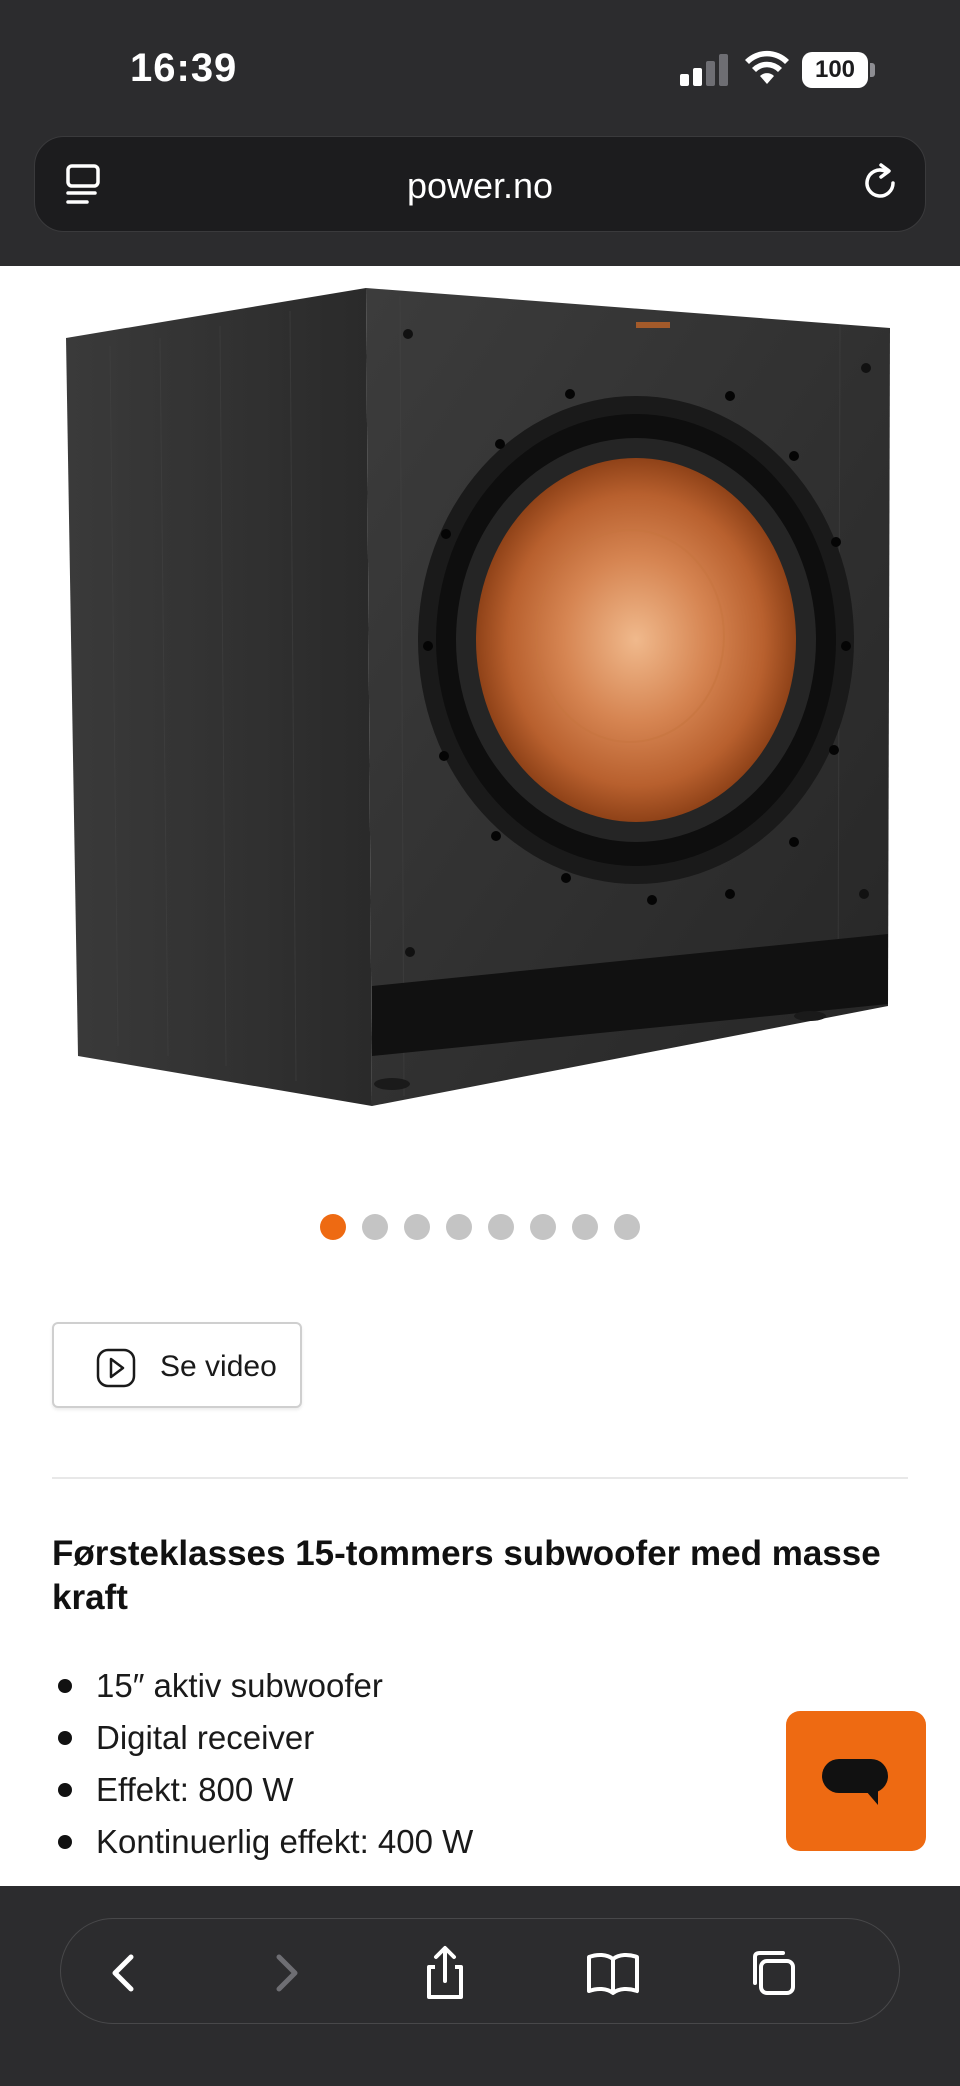 This screenshot has height=2086, width=960. I want to click on see-video-button: Se video, so click(177, 1365).